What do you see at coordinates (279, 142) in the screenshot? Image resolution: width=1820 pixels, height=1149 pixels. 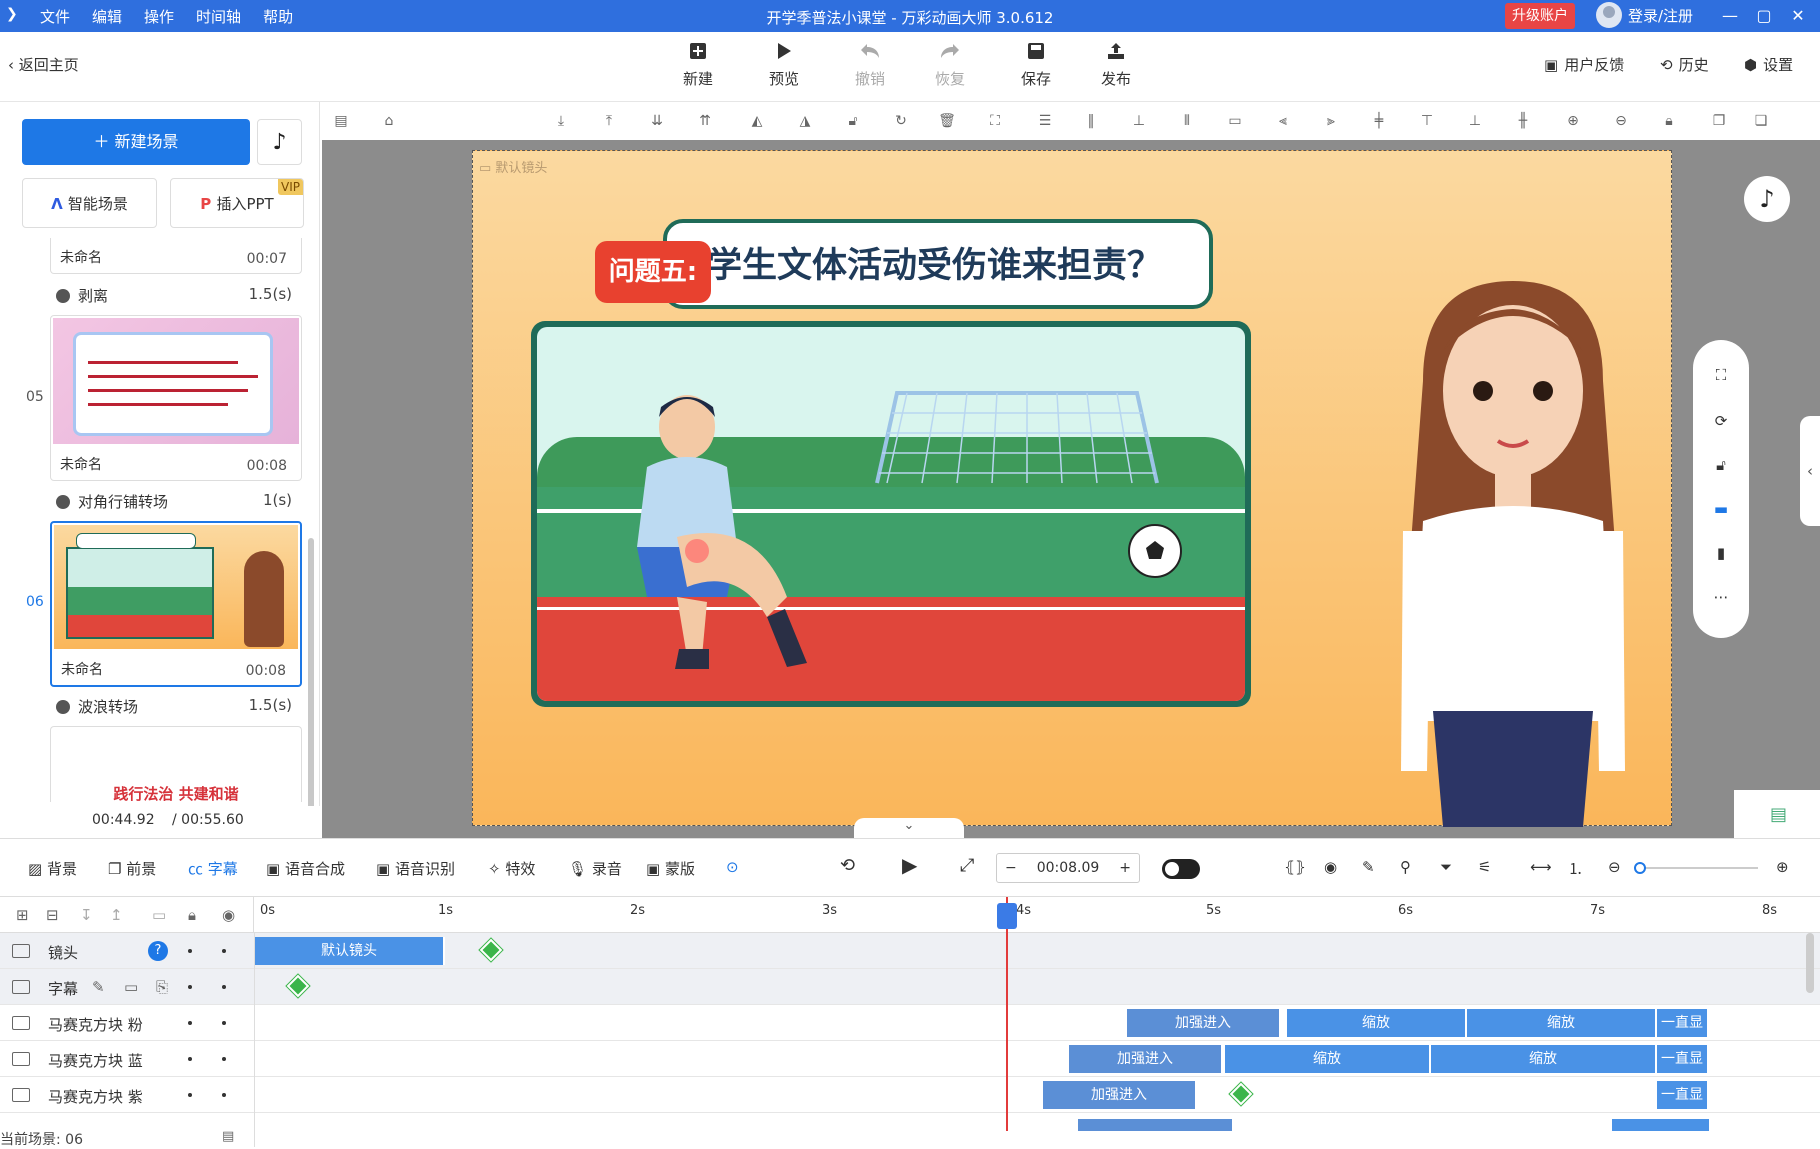 I see `music-button: ♪` at bounding box center [279, 142].